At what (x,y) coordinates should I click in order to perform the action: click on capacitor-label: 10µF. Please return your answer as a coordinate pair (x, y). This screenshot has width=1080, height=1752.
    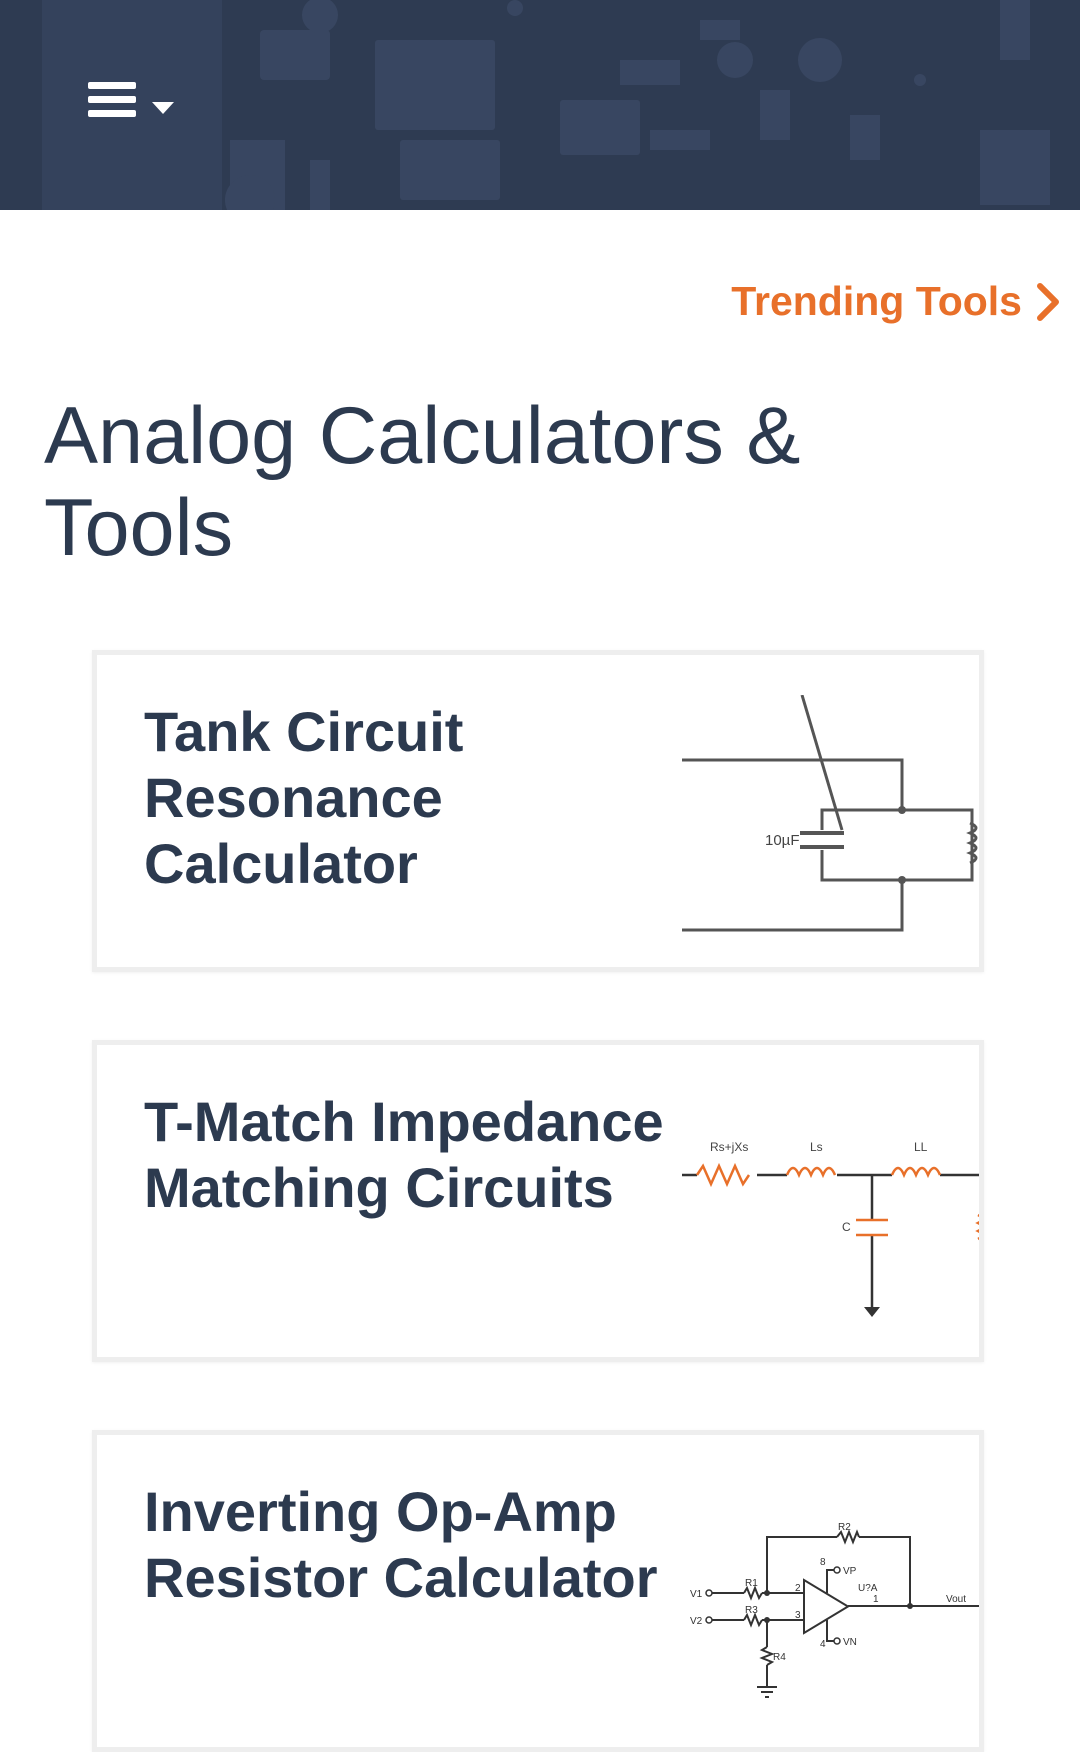
    Looking at the image, I should click on (782, 840).